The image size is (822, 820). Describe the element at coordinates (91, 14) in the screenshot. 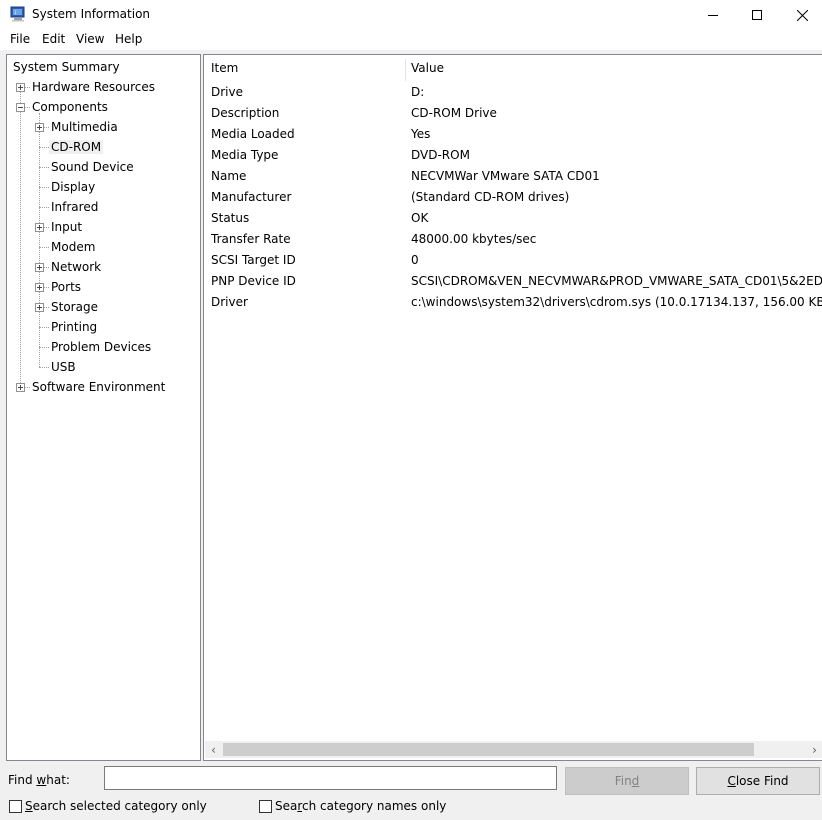

I see `window-title: System Information` at that location.